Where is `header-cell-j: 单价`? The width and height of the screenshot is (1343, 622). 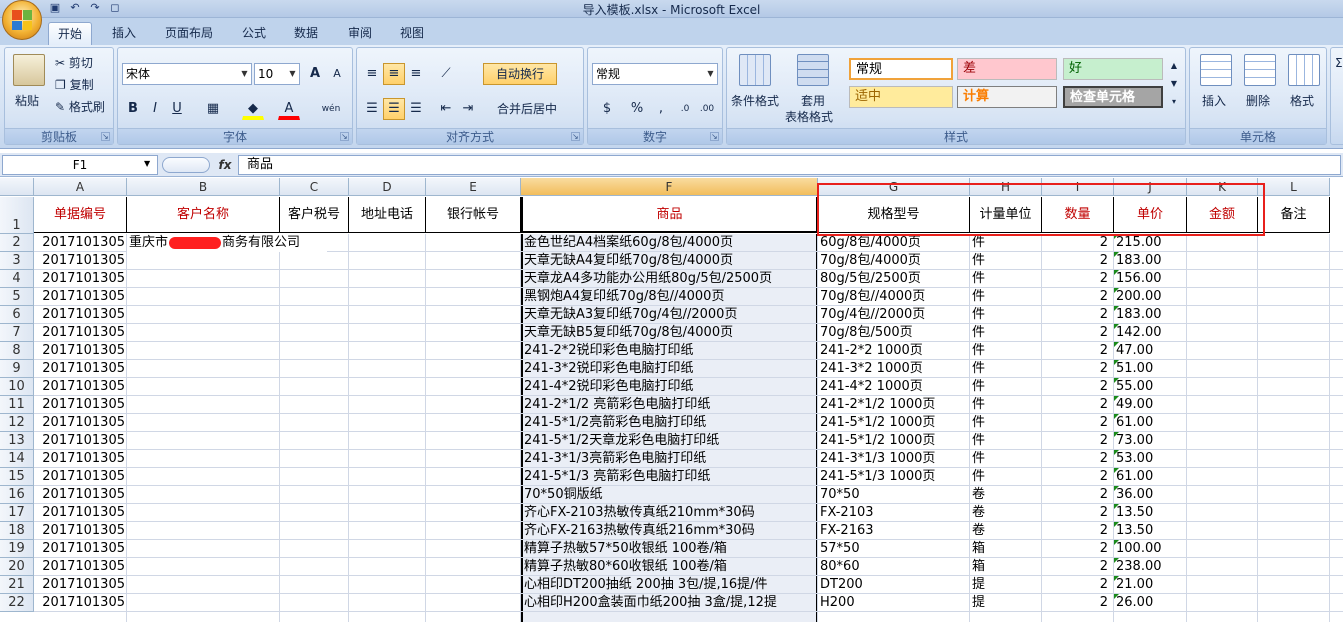
header-cell-j: 单价 is located at coordinates (1150, 215).